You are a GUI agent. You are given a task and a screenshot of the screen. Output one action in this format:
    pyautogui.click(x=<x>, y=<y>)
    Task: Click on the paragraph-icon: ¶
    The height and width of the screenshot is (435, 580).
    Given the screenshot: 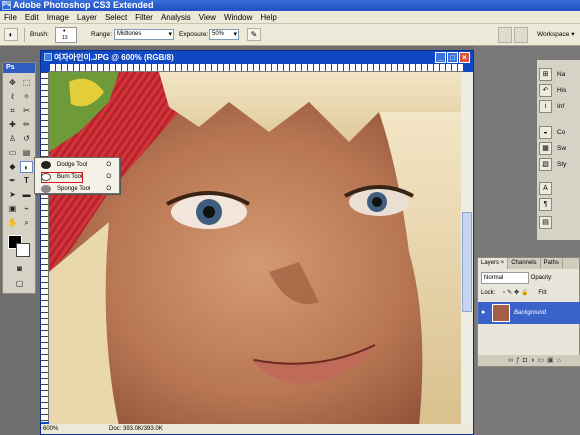 What is the action you would take?
    pyautogui.click(x=545, y=204)
    